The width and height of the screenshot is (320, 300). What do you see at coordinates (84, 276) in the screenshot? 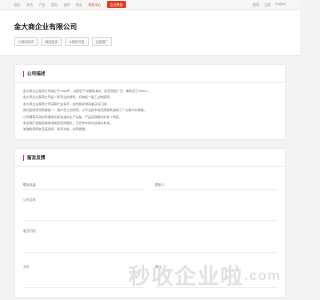
I see `mobile-field-wrap: 手机` at bounding box center [84, 276].